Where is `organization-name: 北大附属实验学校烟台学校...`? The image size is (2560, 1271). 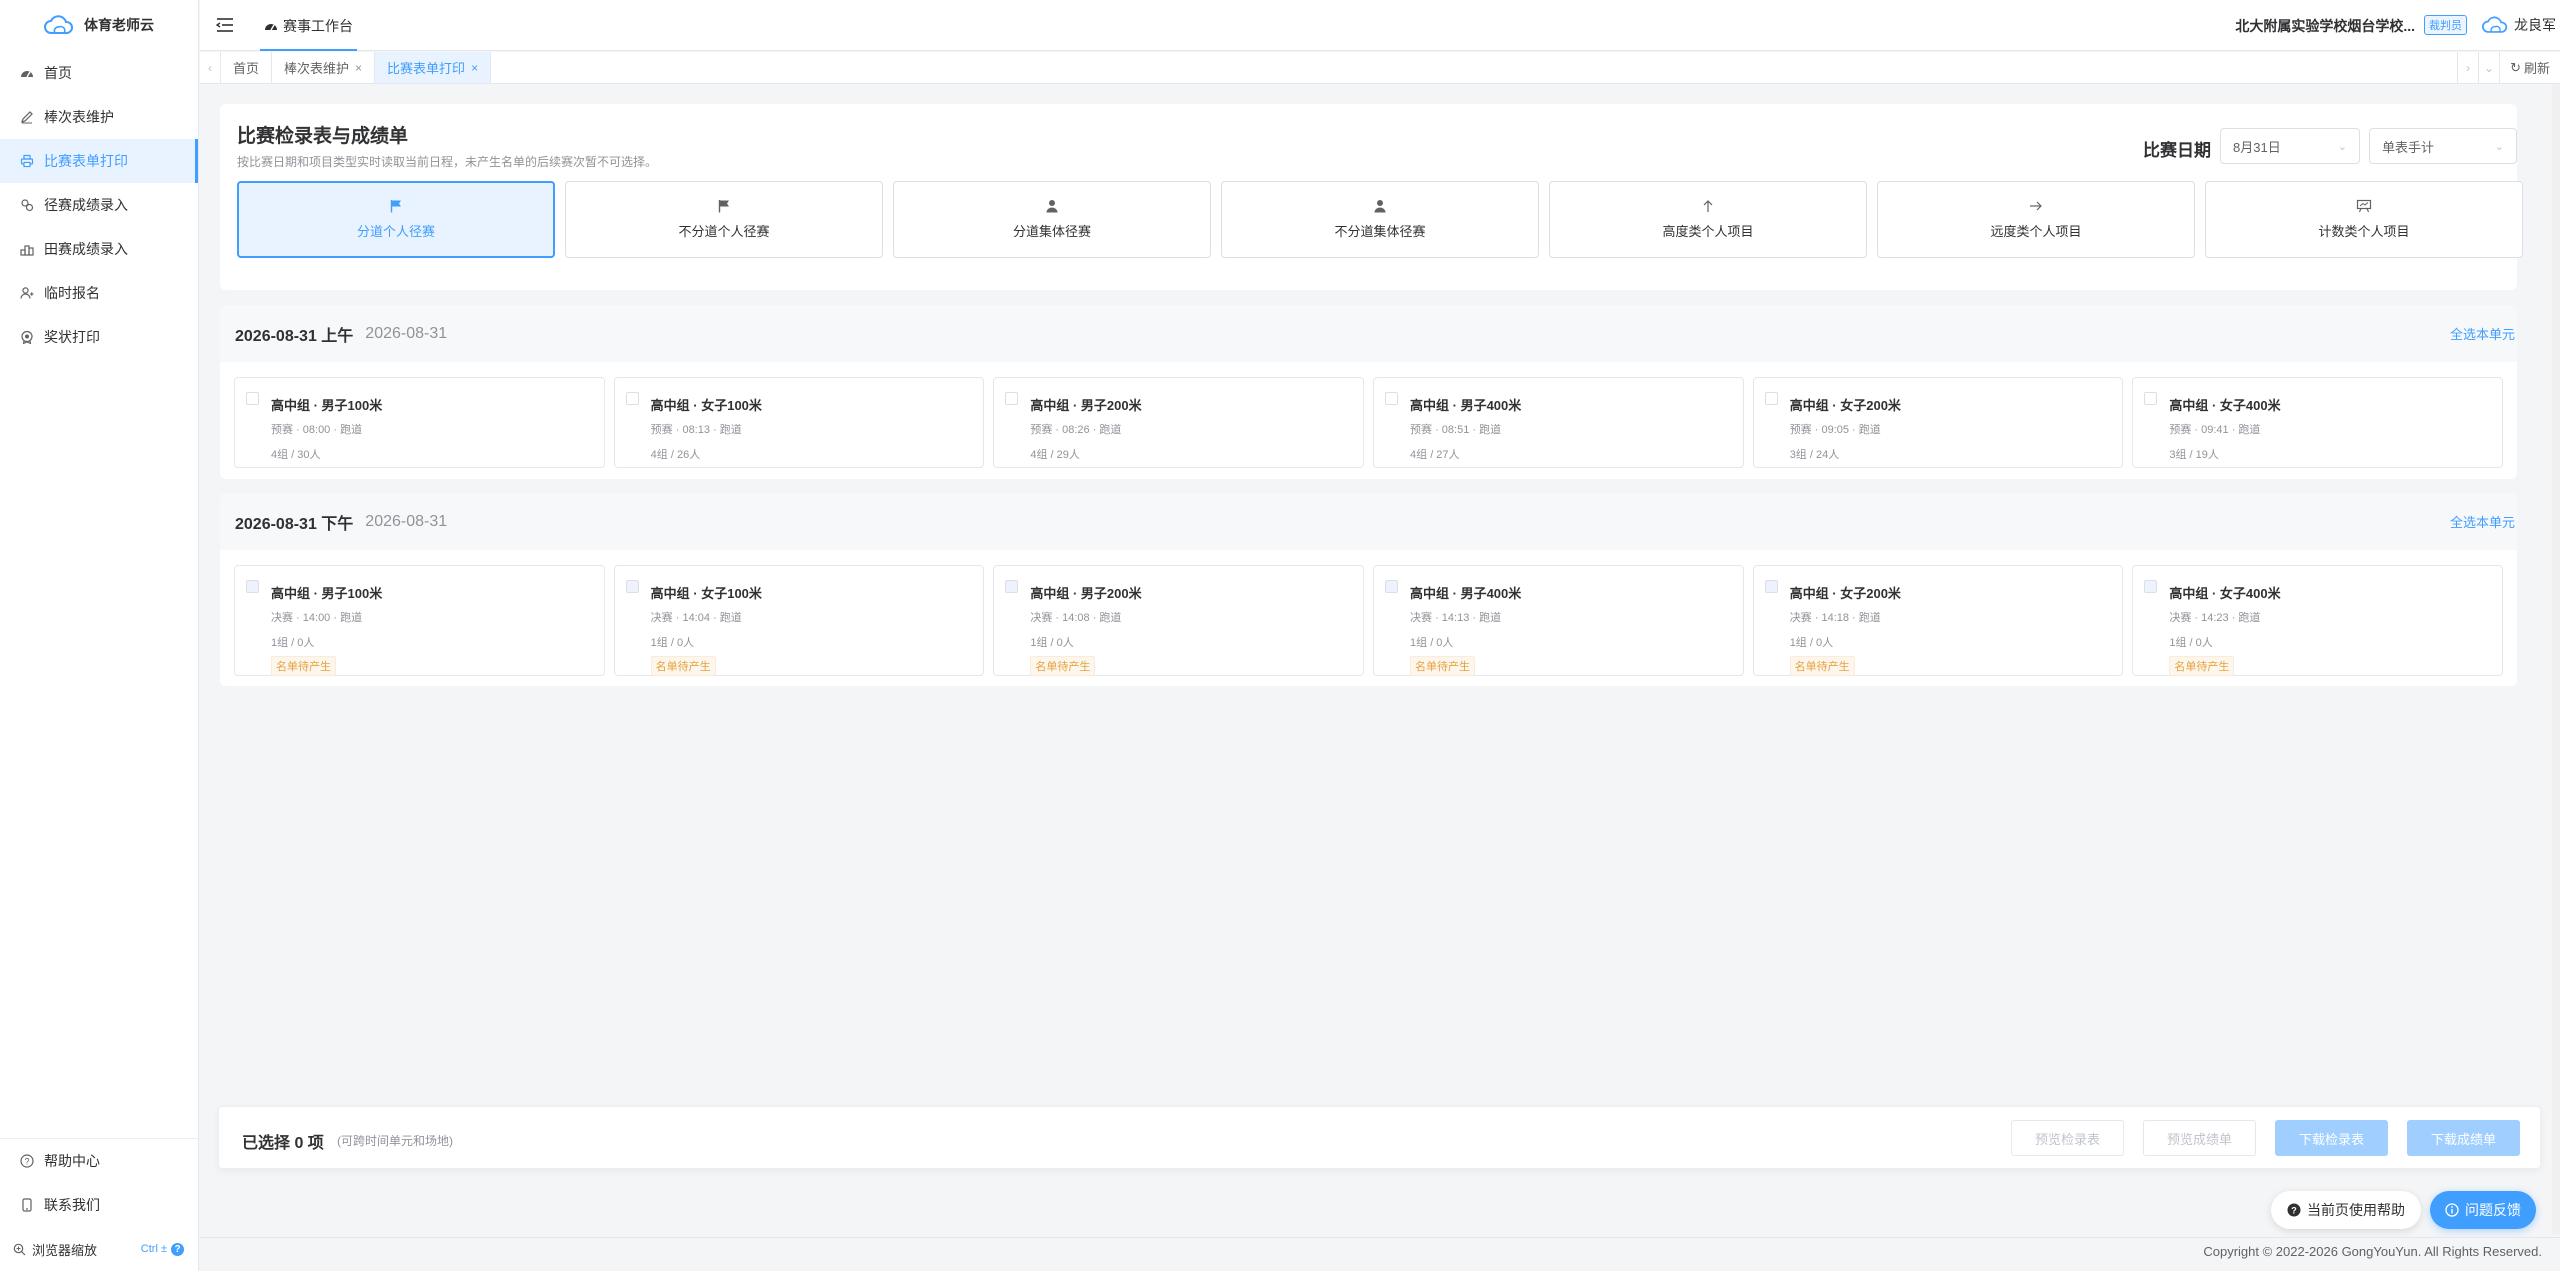 organization-name: 北大附属实验学校烟台学校... is located at coordinates (2325, 26).